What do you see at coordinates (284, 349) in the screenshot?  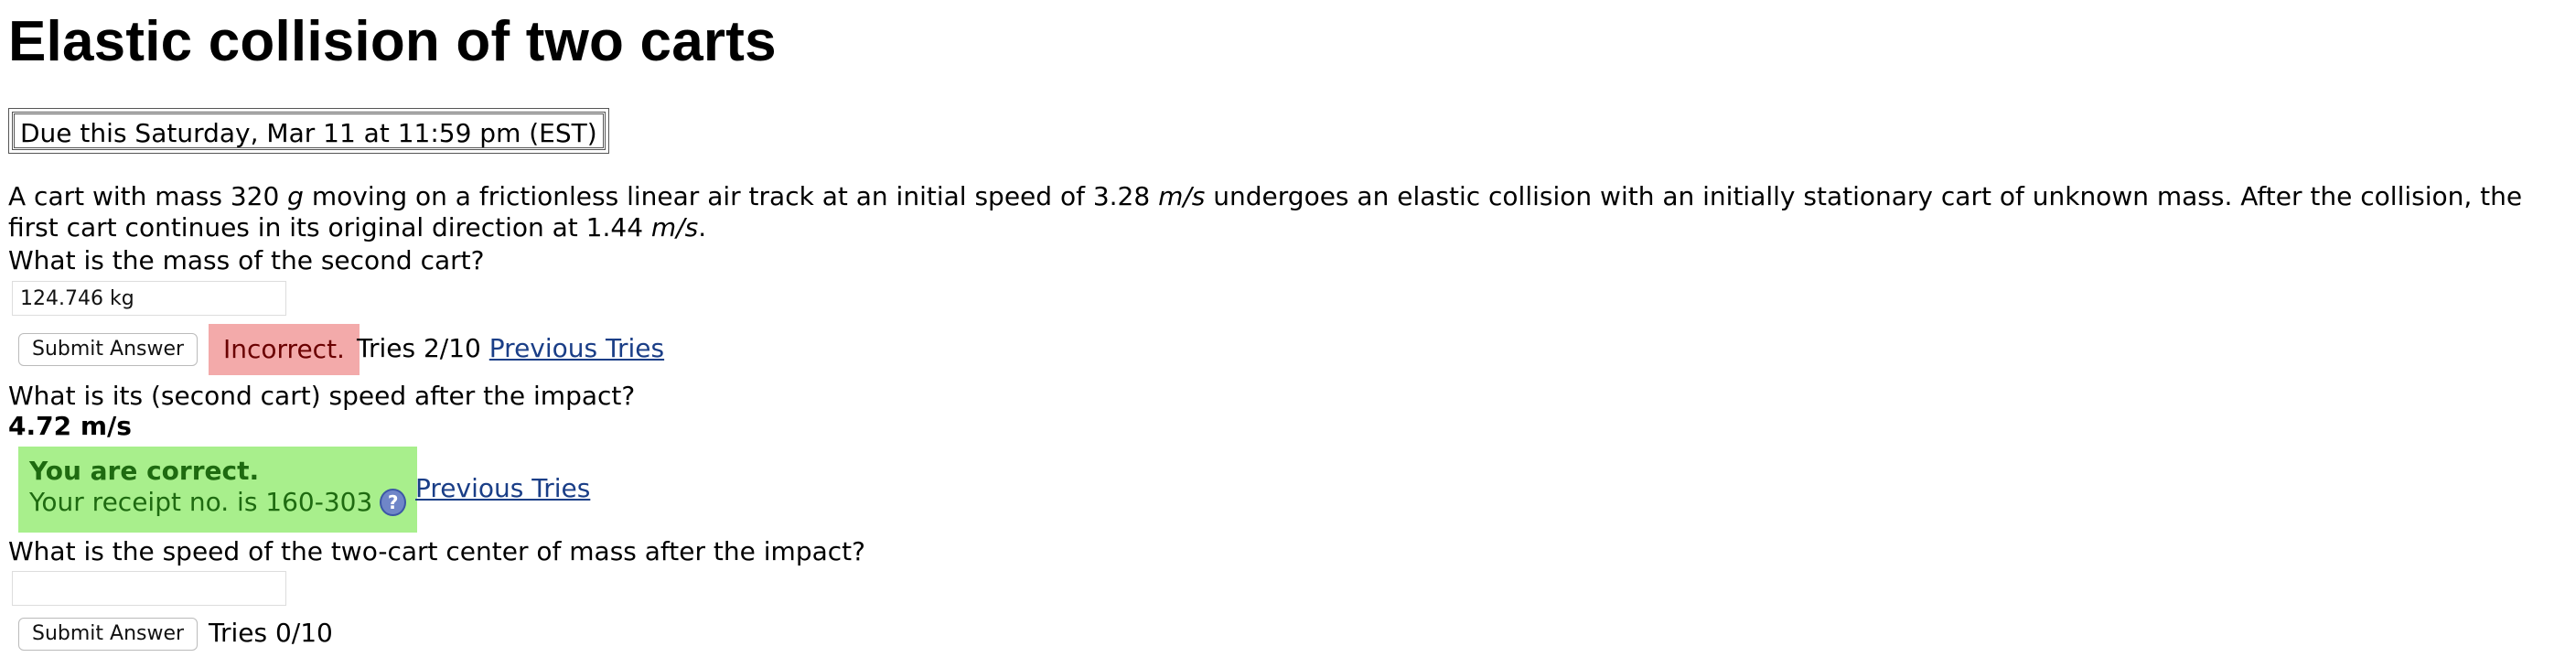 I see `incorrect-status-badge: Incorrect.` at bounding box center [284, 349].